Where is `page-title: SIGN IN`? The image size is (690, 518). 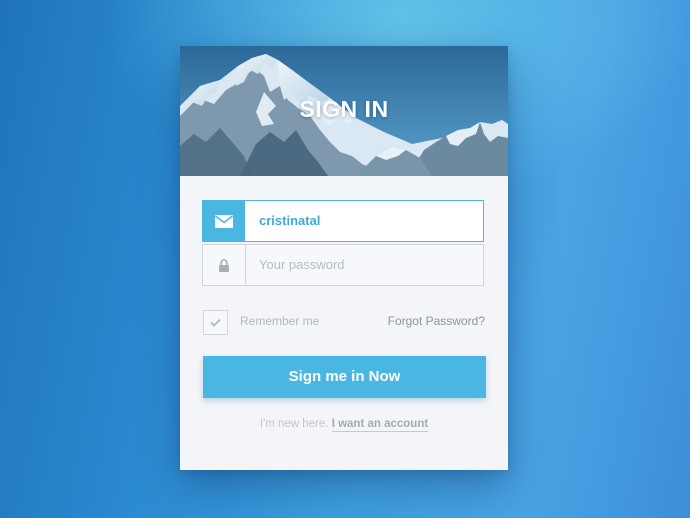
page-title: SIGN IN is located at coordinates (344, 109).